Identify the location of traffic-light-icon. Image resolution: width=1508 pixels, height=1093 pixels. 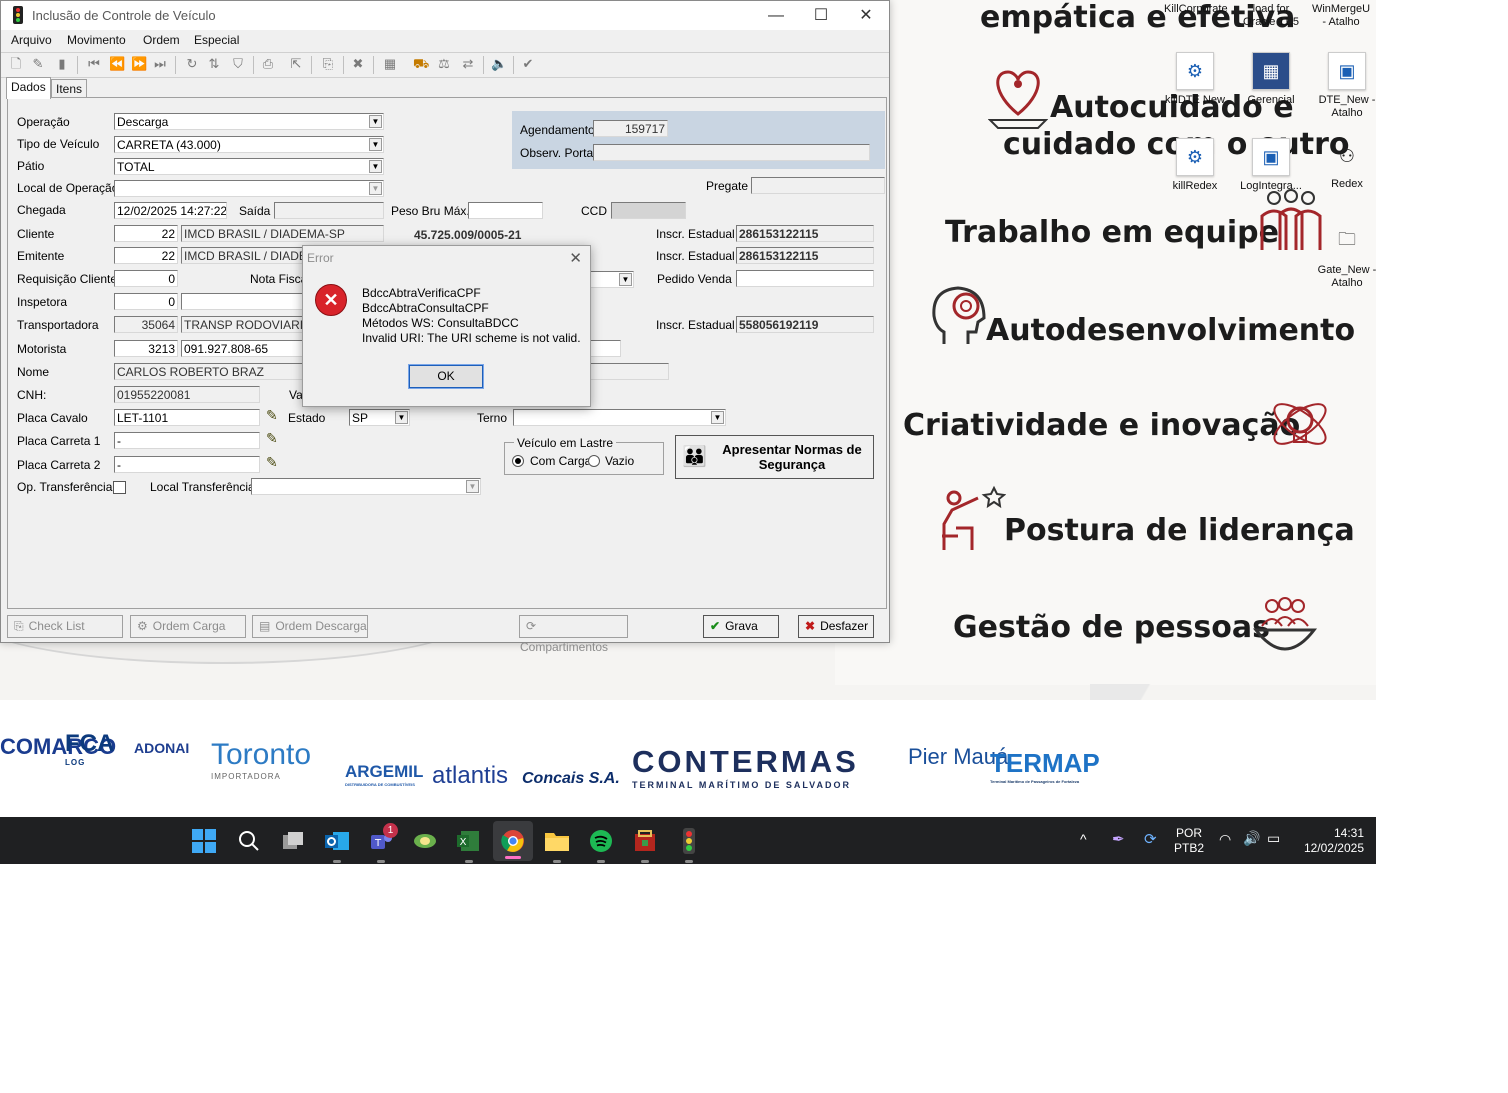
(689, 844).